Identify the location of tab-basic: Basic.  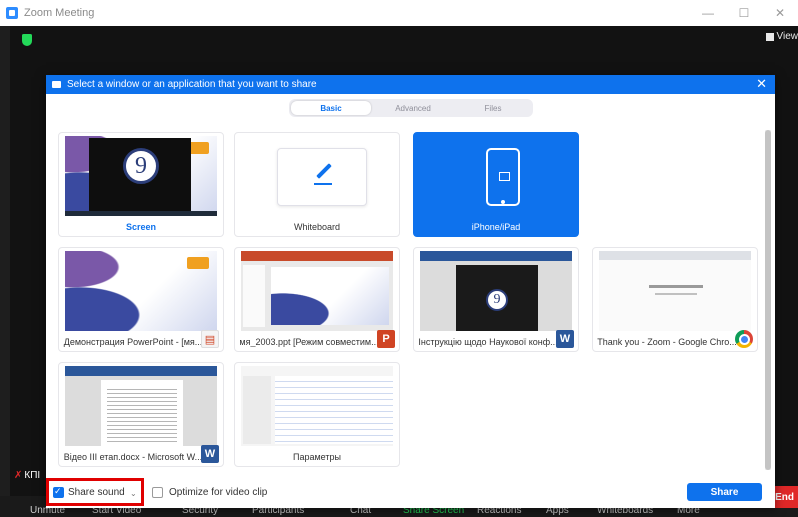
(331, 108).